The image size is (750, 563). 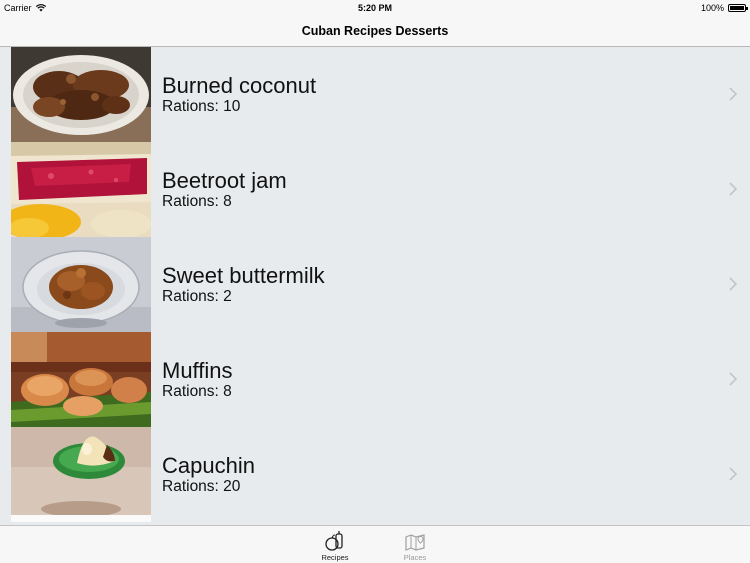 What do you see at coordinates (197, 370) in the screenshot?
I see `recipe-title: Muffins` at bounding box center [197, 370].